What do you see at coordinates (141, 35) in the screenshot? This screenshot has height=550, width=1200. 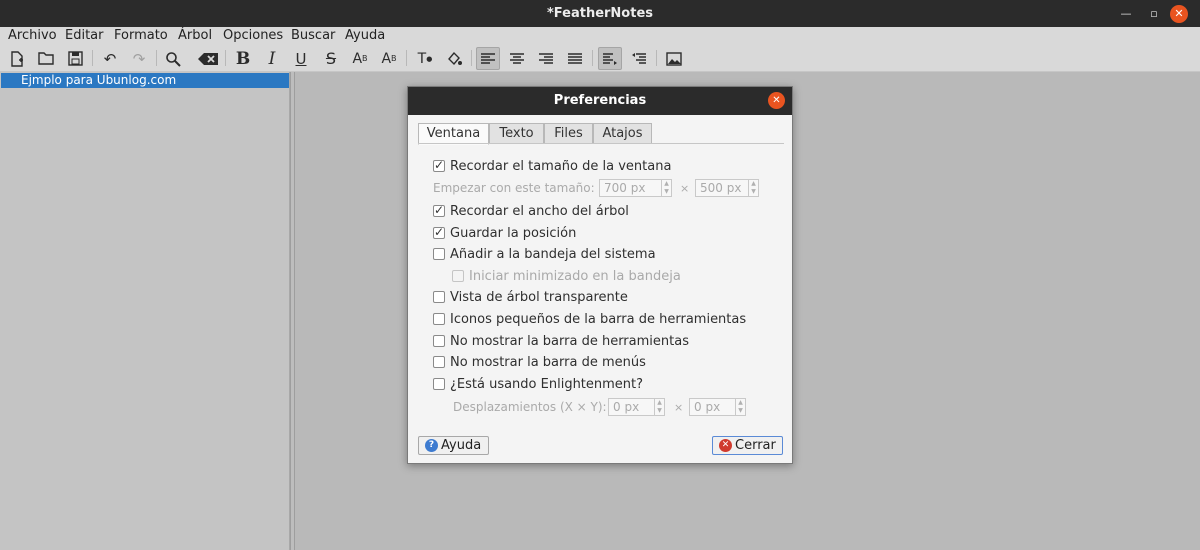 I see `menu-formato: Formato` at bounding box center [141, 35].